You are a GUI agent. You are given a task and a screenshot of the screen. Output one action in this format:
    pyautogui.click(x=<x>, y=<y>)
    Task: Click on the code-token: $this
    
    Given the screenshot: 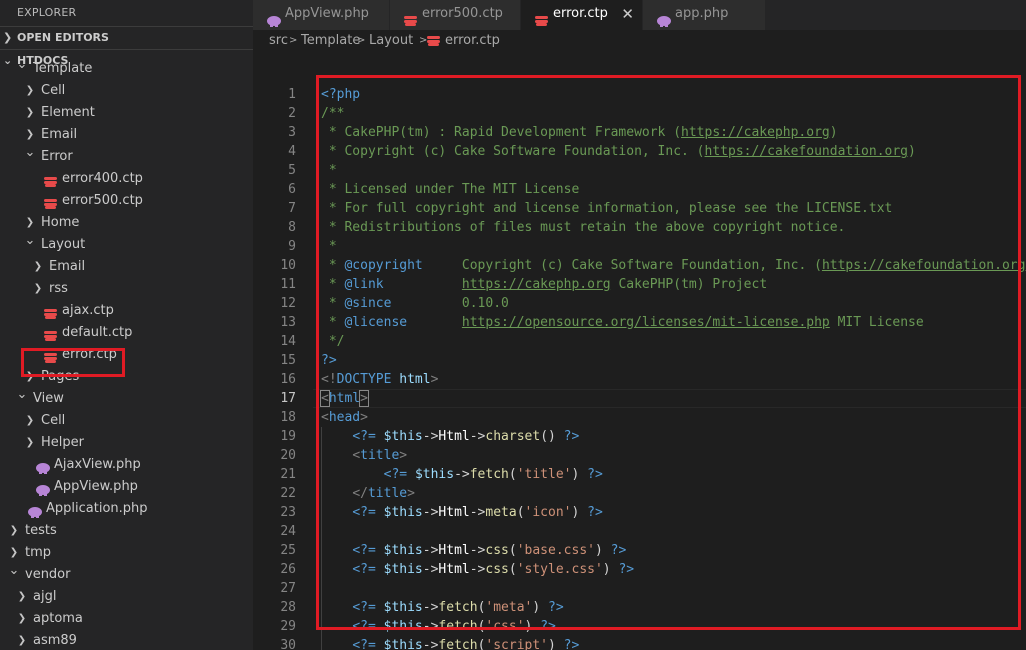 What is the action you would take?
    pyautogui.click(x=403, y=644)
    